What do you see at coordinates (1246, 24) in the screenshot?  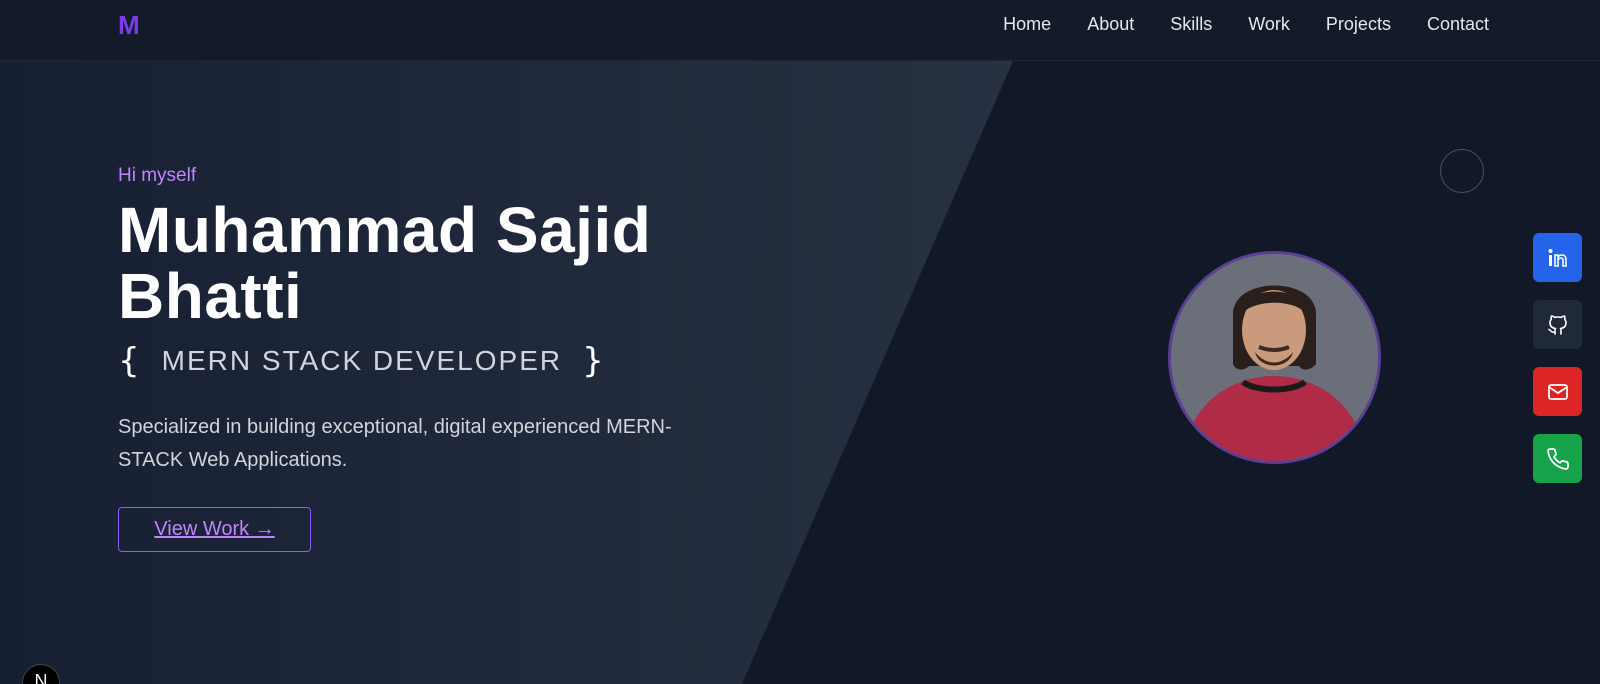 I see `main-nav: Home About Skills Work Projects Contact` at bounding box center [1246, 24].